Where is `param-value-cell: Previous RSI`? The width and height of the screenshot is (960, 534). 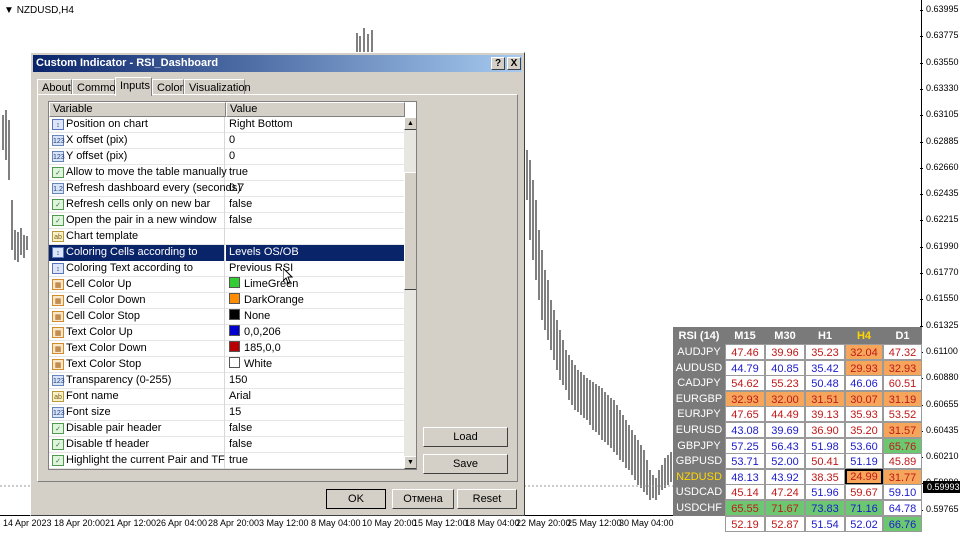 param-value-cell: Previous RSI is located at coordinates (315, 269).